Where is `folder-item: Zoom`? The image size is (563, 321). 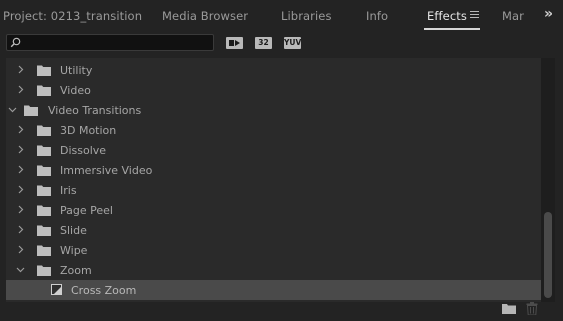
folder-item: Zoom is located at coordinates (273, 270).